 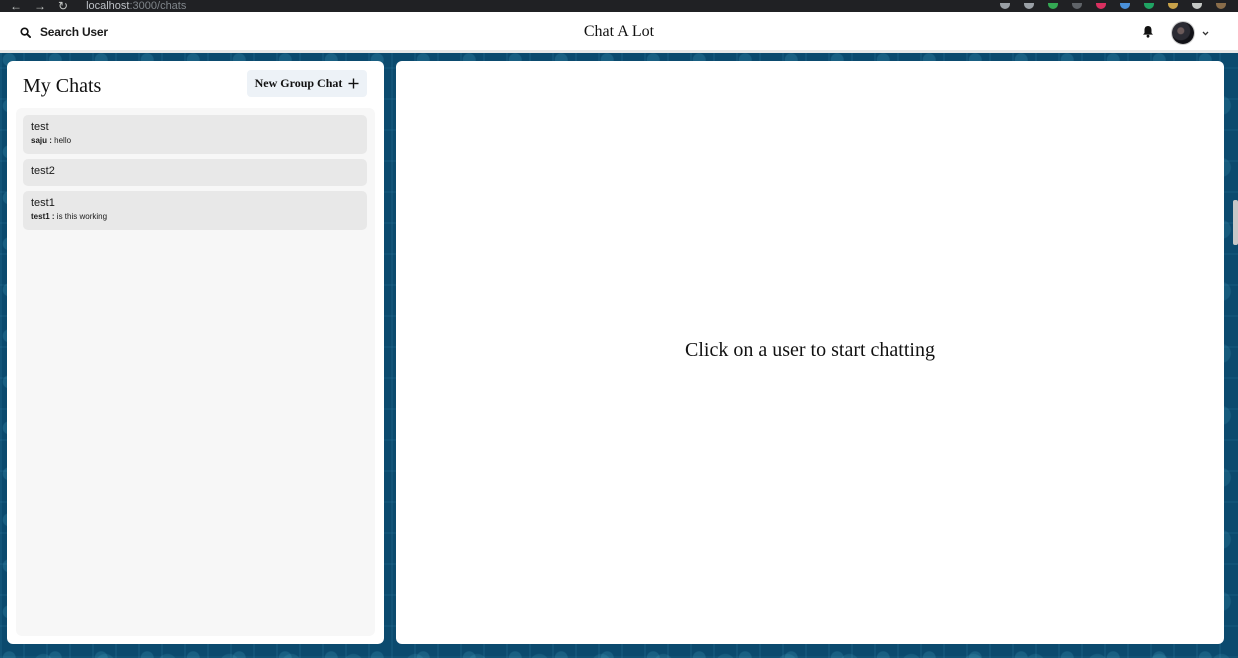 What do you see at coordinates (63, 140) in the screenshot?
I see `latest-text: hello` at bounding box center [63, 140].